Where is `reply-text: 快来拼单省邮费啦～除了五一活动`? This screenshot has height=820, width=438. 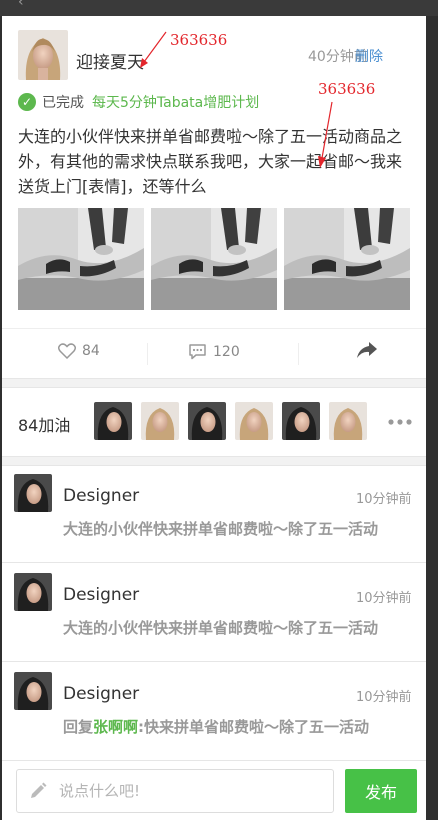 reply-text: 快来拼单省邮费啦～除了五一活动 is located at coordinates (257, 727).